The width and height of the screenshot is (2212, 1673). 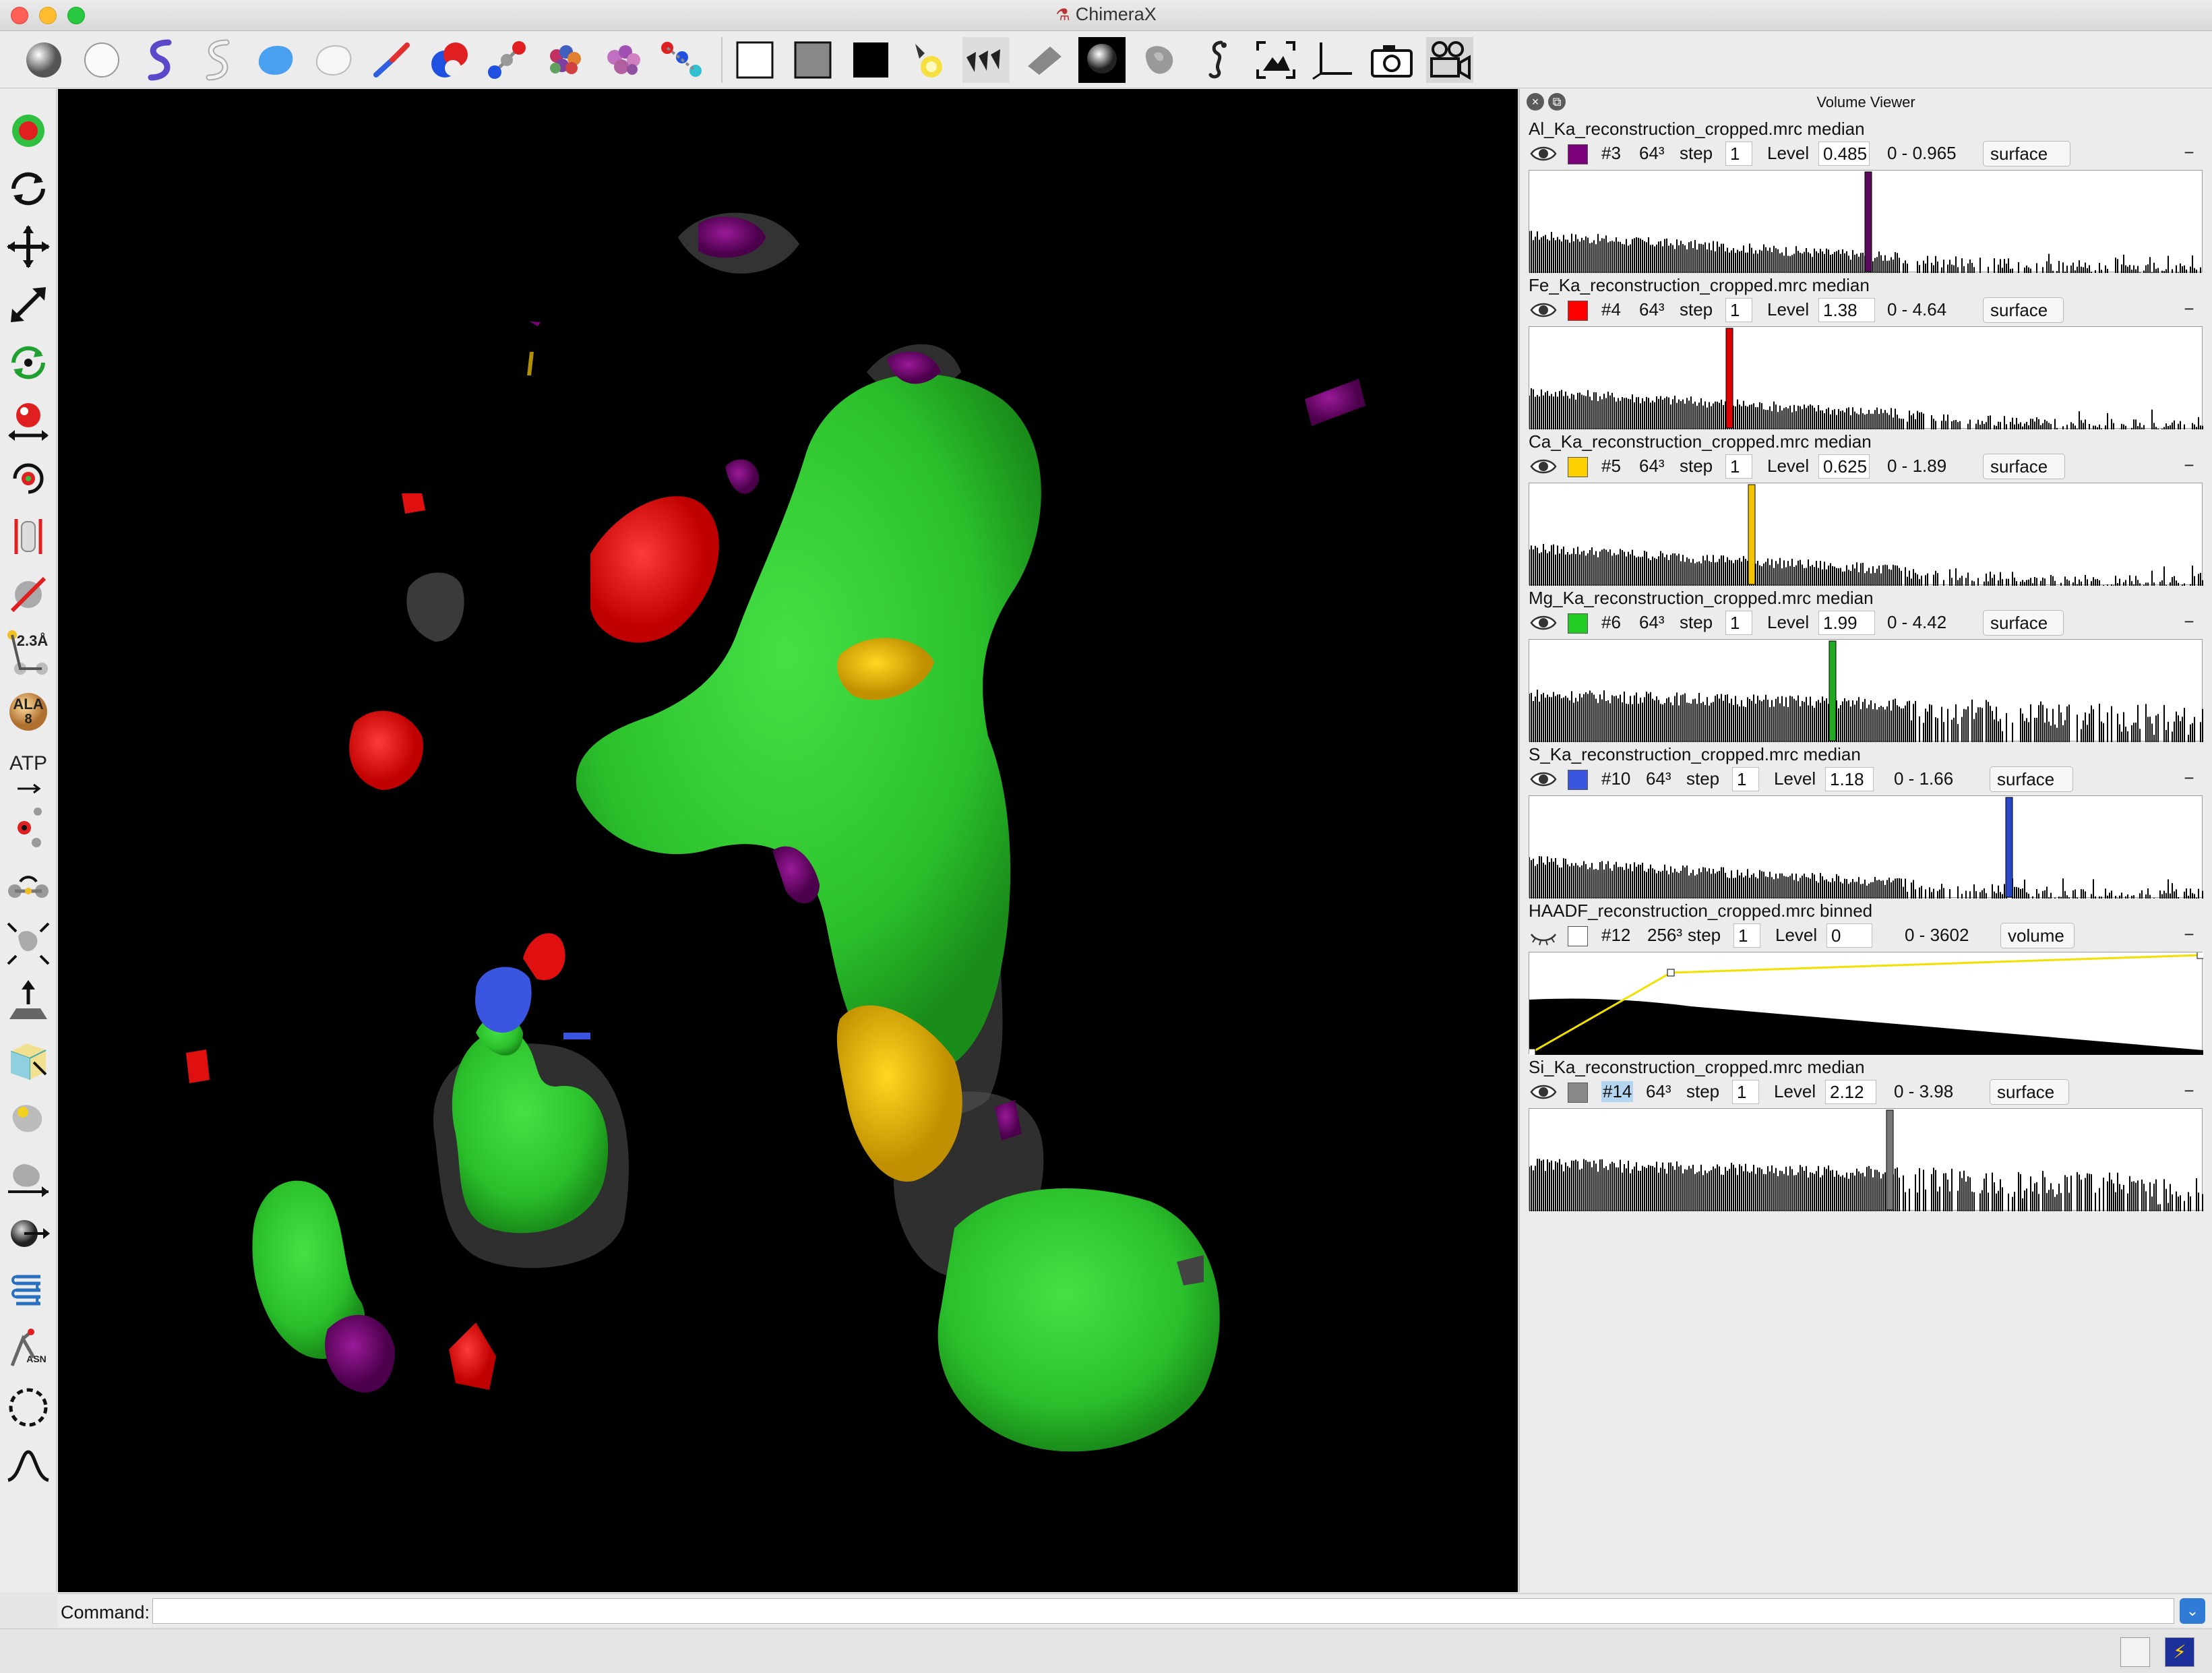 What do you see at coordinates (29, 188) in the screenshot?
I see `rotate-icon` at bounding box center [29, 188].